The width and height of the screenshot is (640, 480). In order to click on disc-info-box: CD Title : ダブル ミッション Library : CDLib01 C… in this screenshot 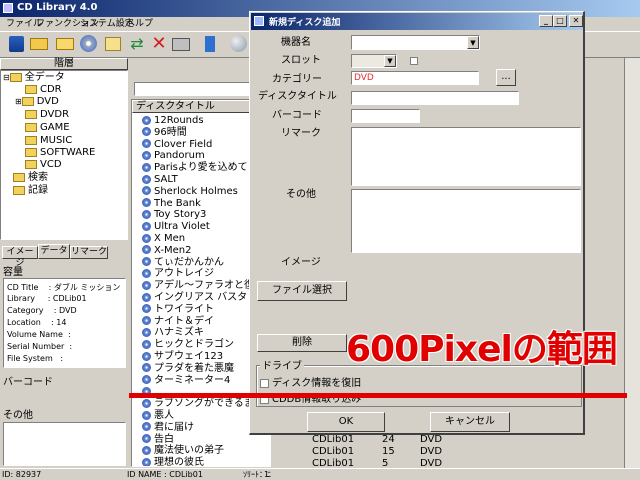, I will do `click(64, 323)`.